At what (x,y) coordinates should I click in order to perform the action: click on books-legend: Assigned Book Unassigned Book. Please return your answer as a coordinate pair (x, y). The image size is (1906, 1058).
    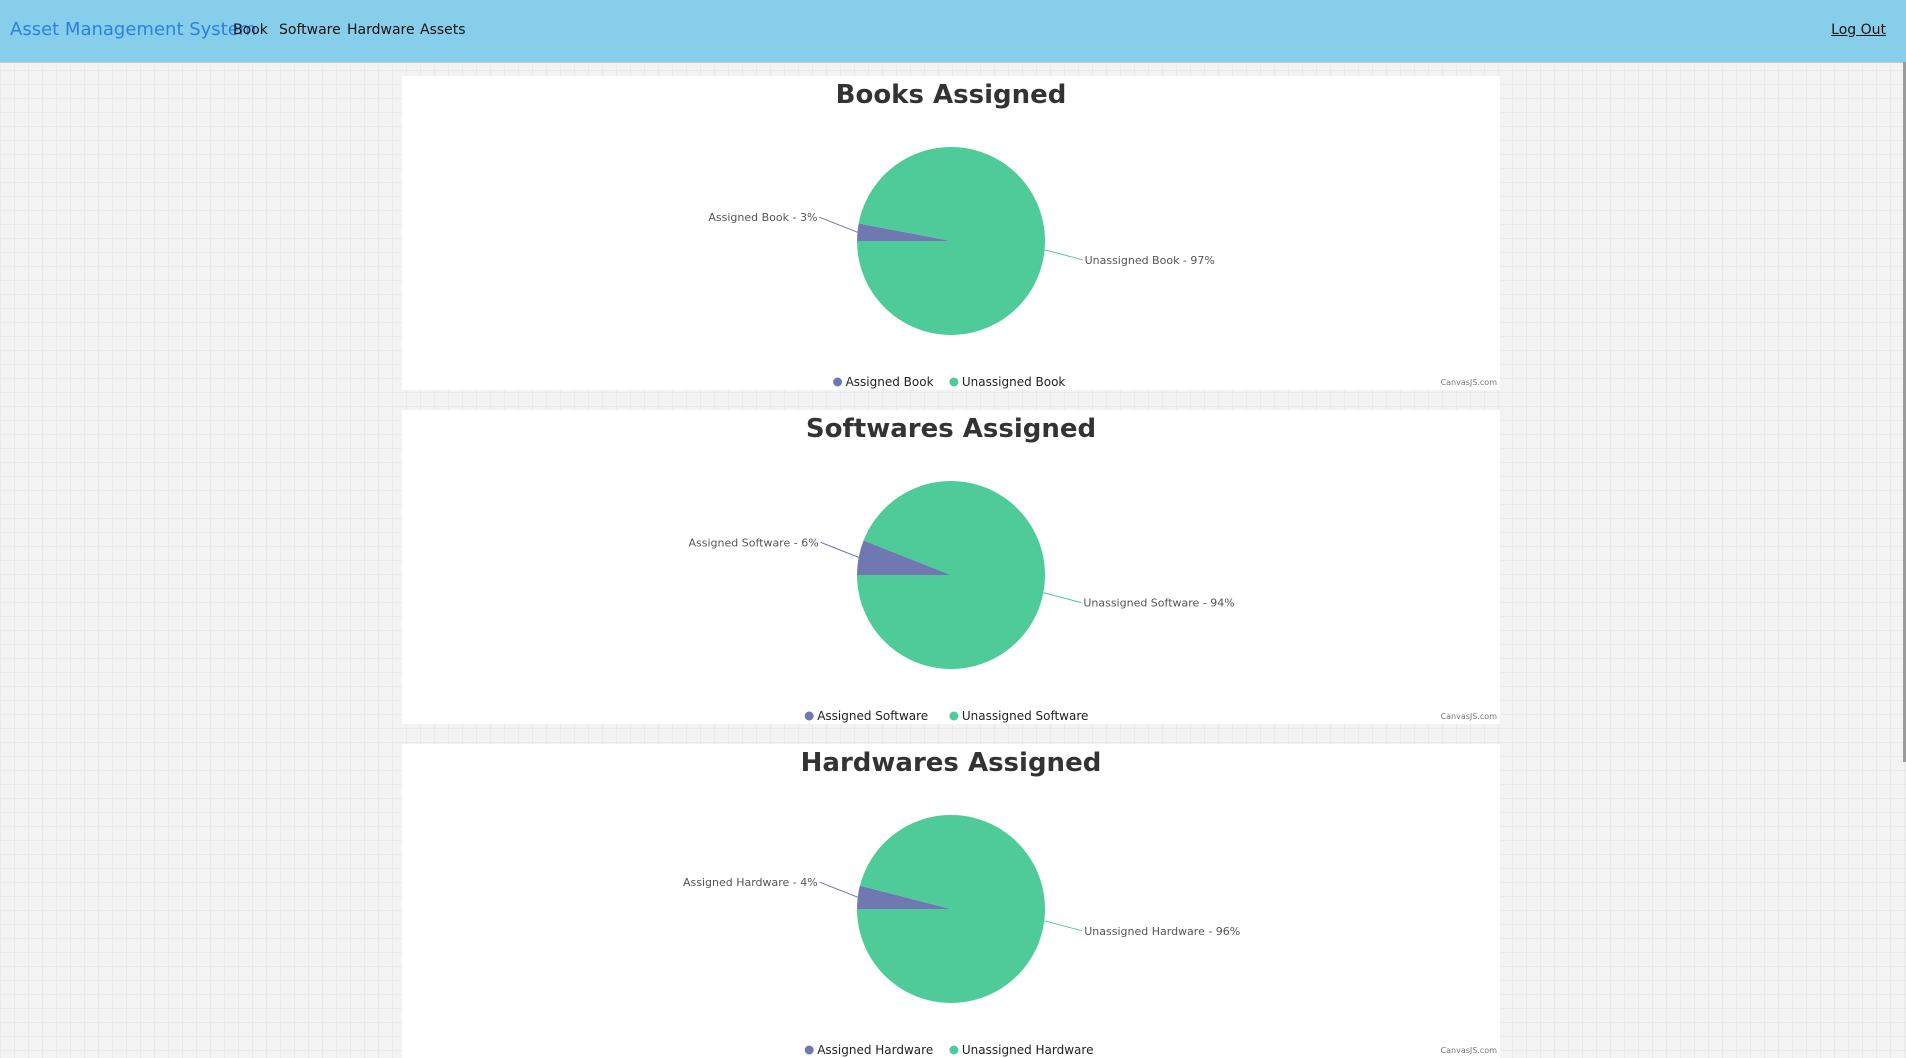
    Looking at the image, I should click on (949, 382).